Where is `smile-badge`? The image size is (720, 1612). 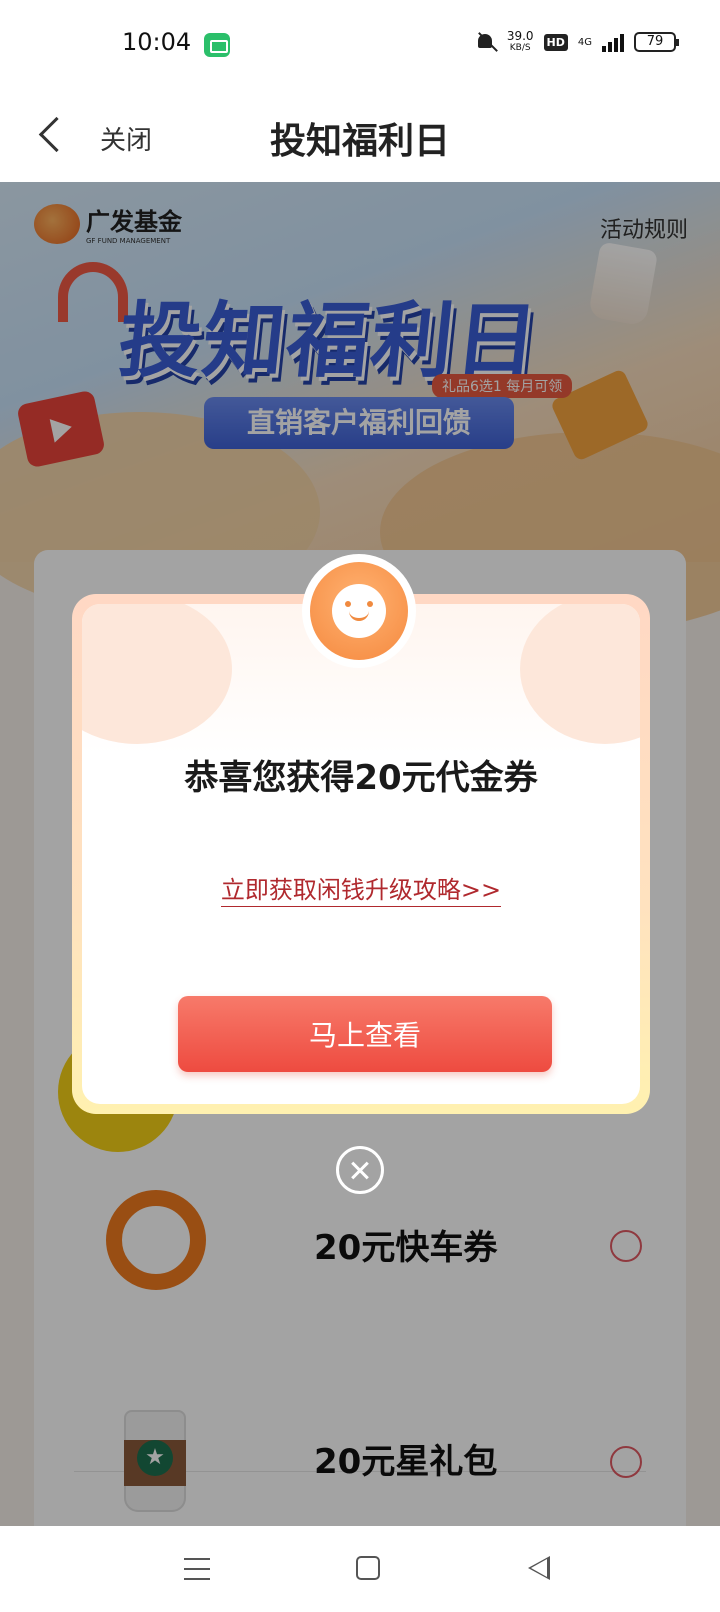
smile-badge is located at coordinates (359, 611).